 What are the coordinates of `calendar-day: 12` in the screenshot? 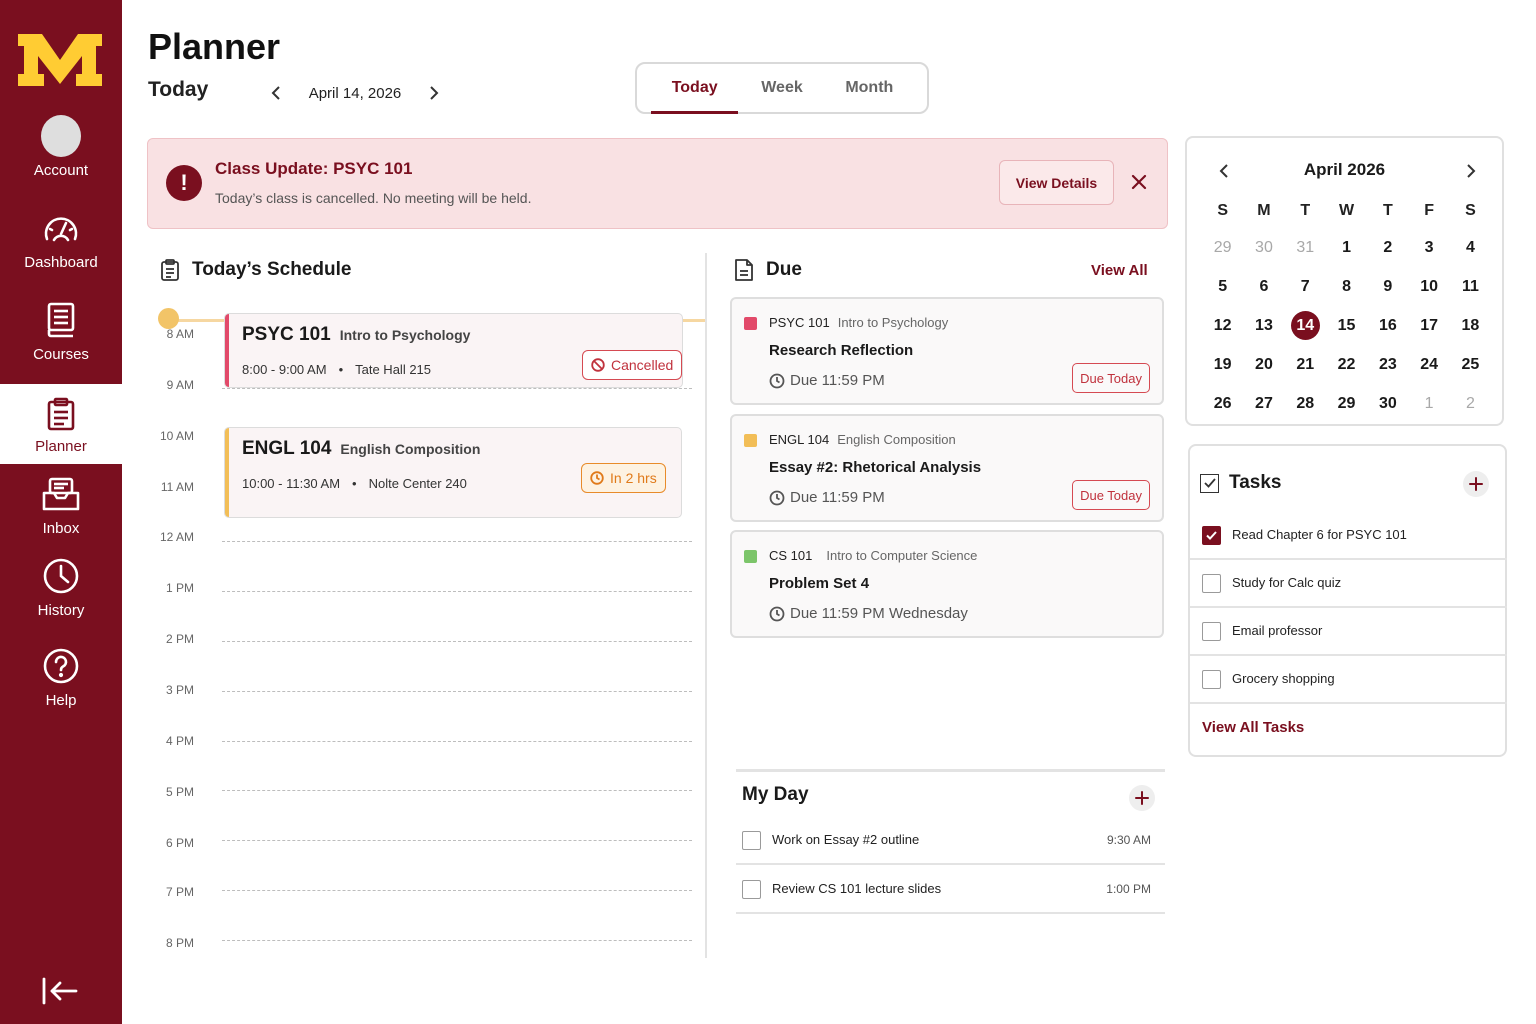 It's located at (1222, 325).